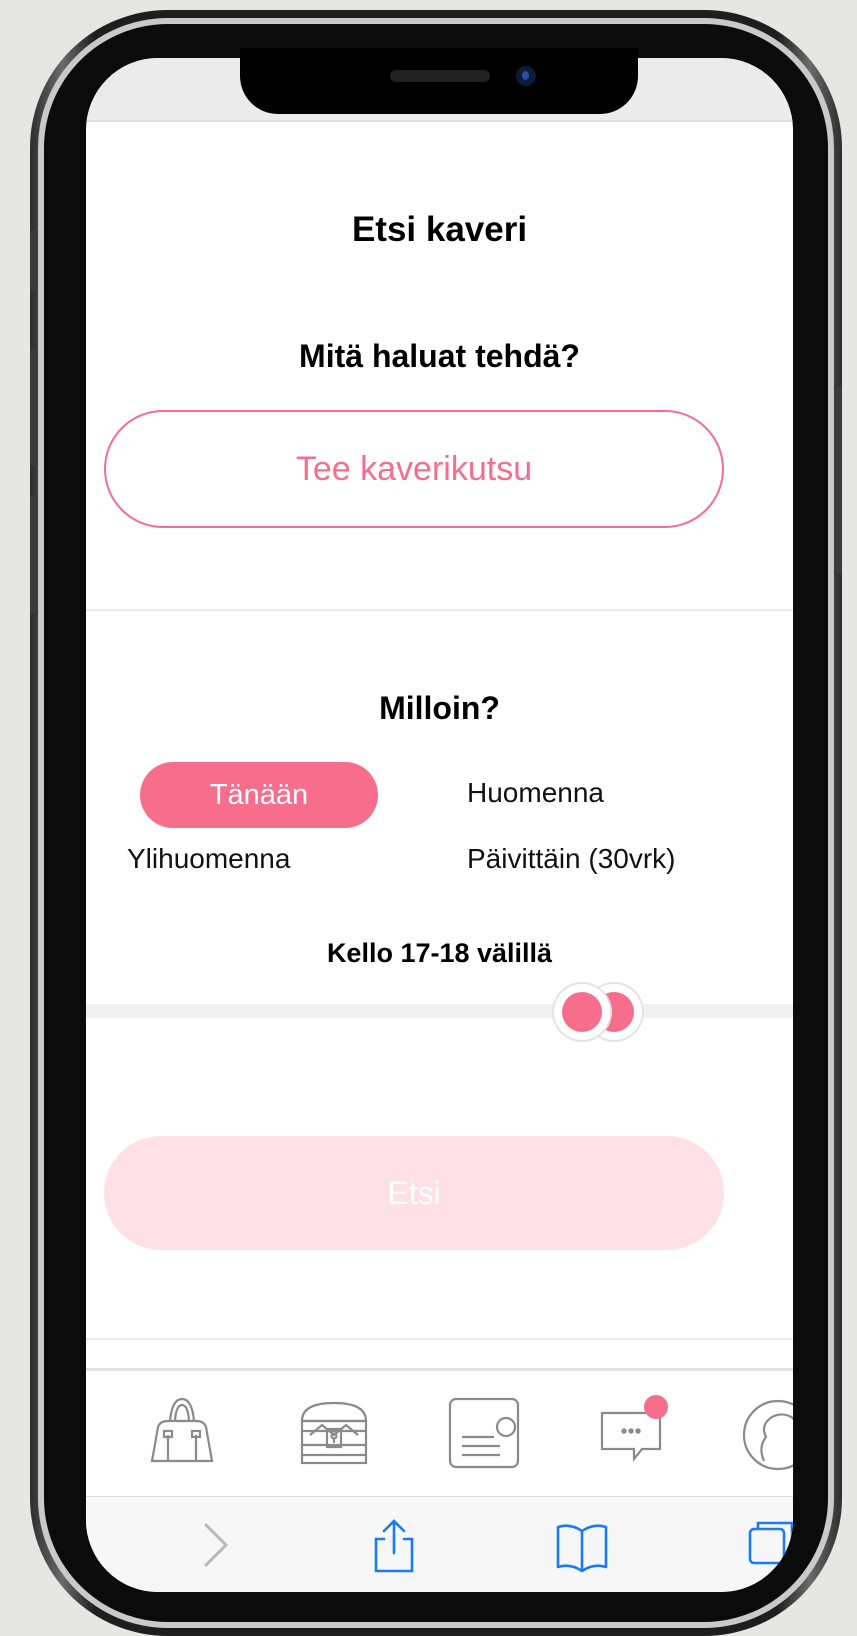 The image size is (857, 1636). I want to click on time-slider-start-thumb, so click(582, 1012).